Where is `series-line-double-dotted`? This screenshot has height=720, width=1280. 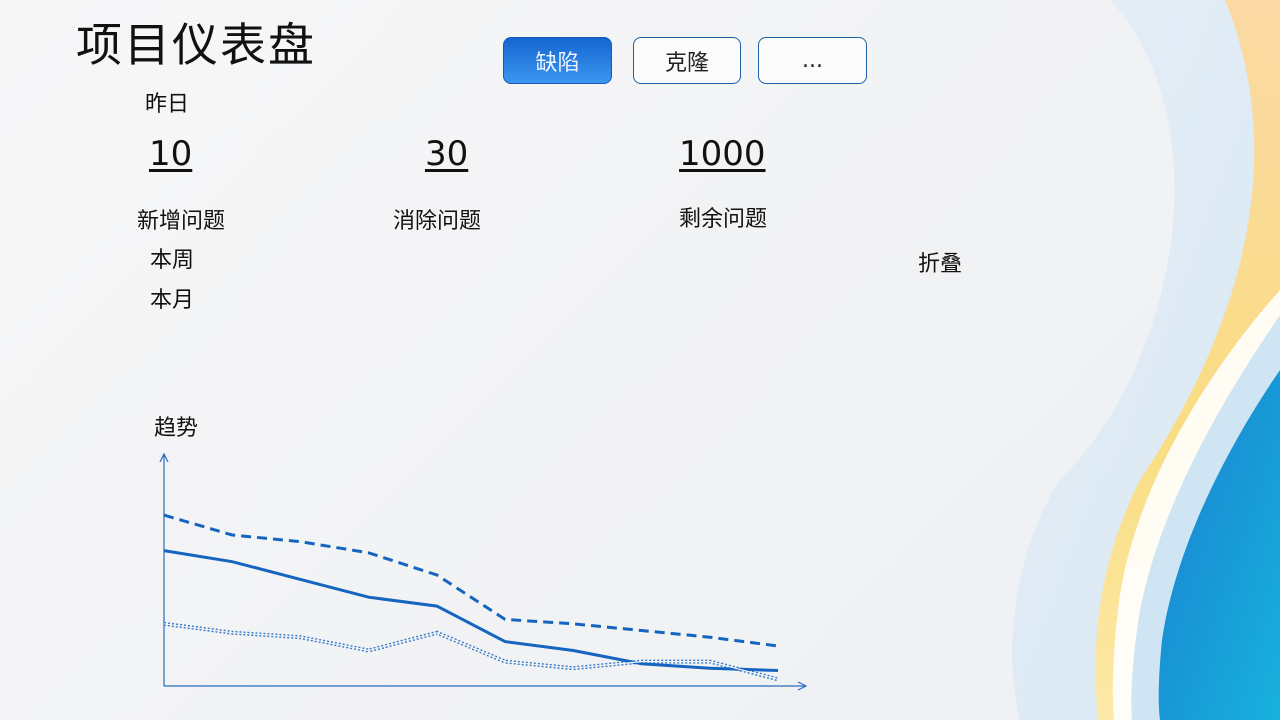 series-line-double-dotted is located at coordinates (471, 651).